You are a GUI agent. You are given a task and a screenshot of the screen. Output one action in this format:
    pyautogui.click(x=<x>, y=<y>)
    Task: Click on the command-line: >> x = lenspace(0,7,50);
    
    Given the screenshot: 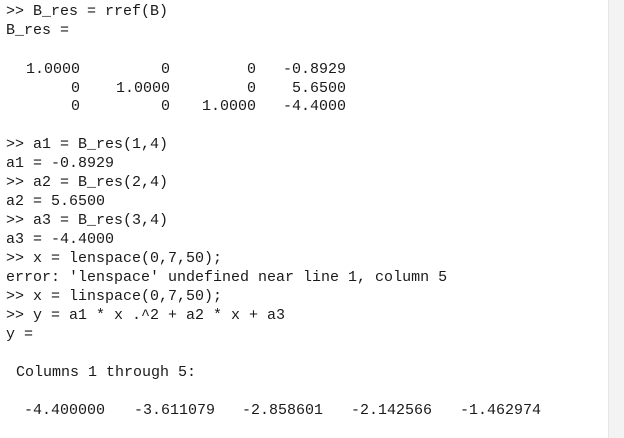 What is the action you would take?
    pyautogui.click(x=114, y=258)
    